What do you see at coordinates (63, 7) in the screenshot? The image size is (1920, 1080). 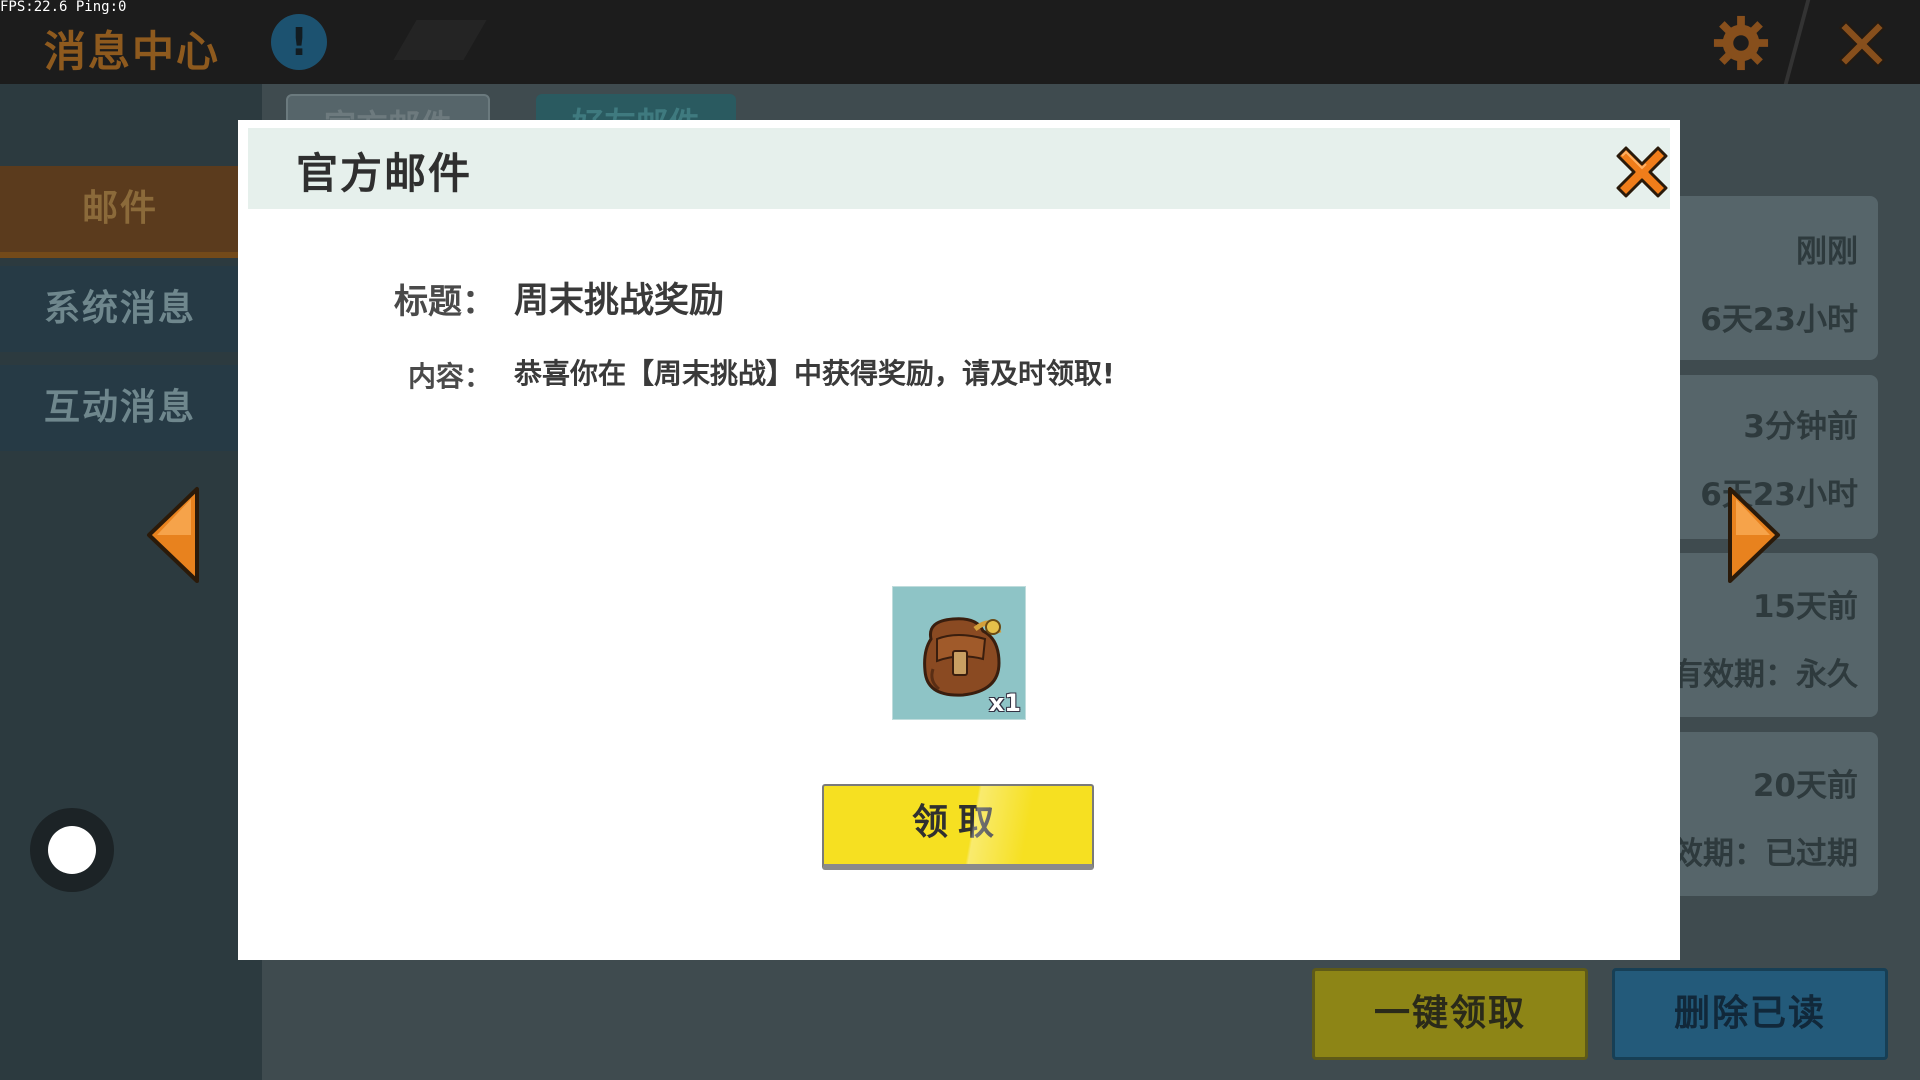 I see `fps-readout: FPS:22.6 Ping:0` at bounding box center [63, 7].